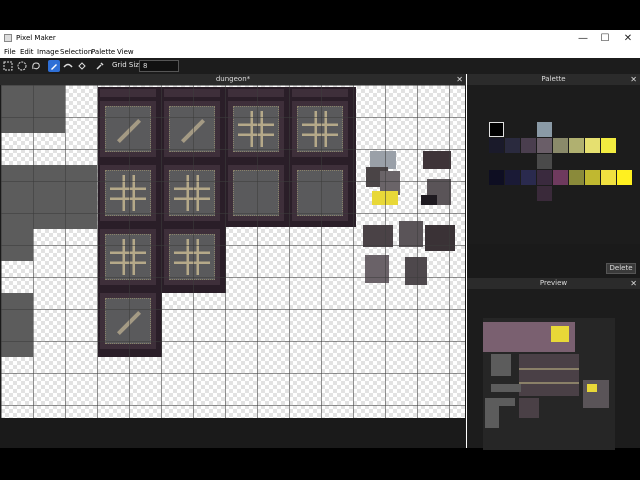 The width and height of the screenshot is (640, 480). I want to click on menu-edit: Edit, so click(27, 52).